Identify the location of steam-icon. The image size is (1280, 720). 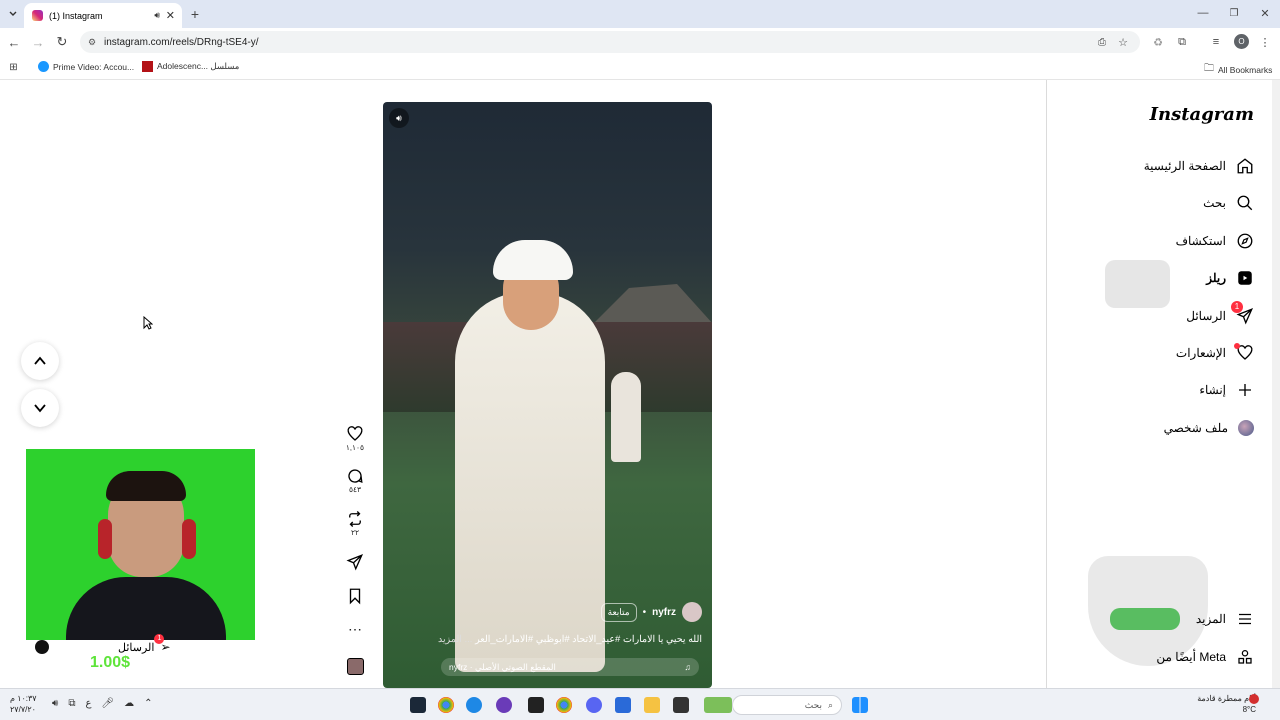
(418, 705).